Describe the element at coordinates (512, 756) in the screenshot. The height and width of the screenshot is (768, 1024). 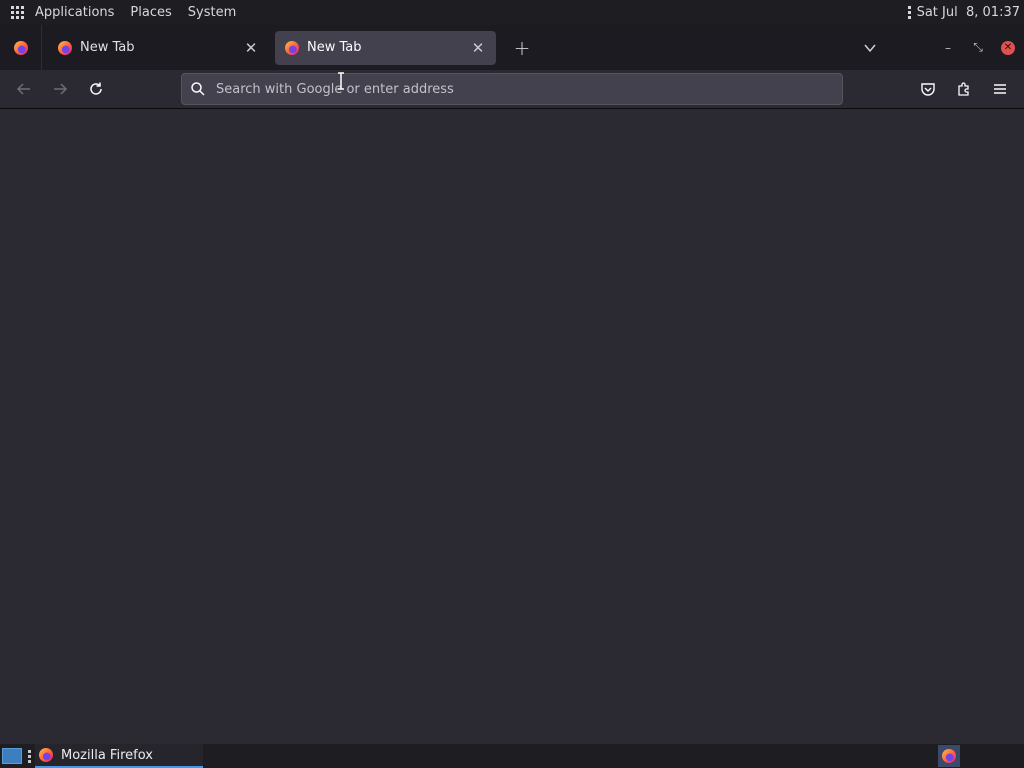
I see `bottom-taskbar: Mozilla Firefox` at that location.